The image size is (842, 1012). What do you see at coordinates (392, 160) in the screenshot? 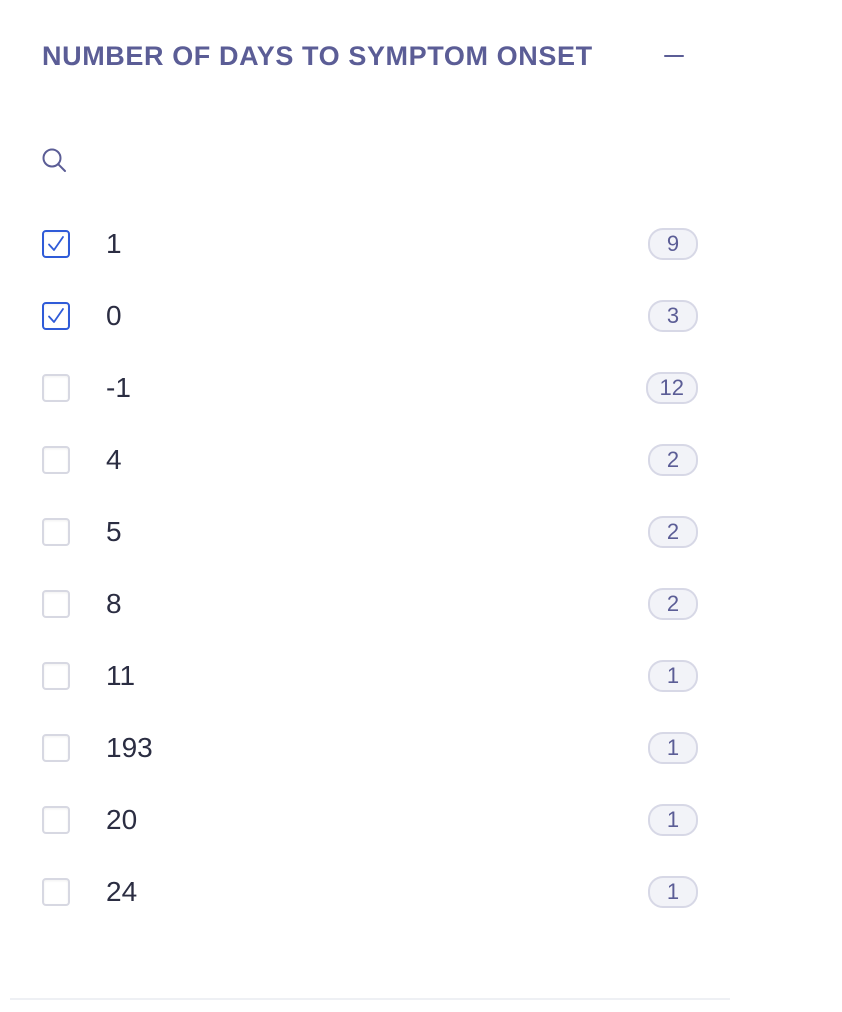
I see `search-input` at bounding box center [392, 160].